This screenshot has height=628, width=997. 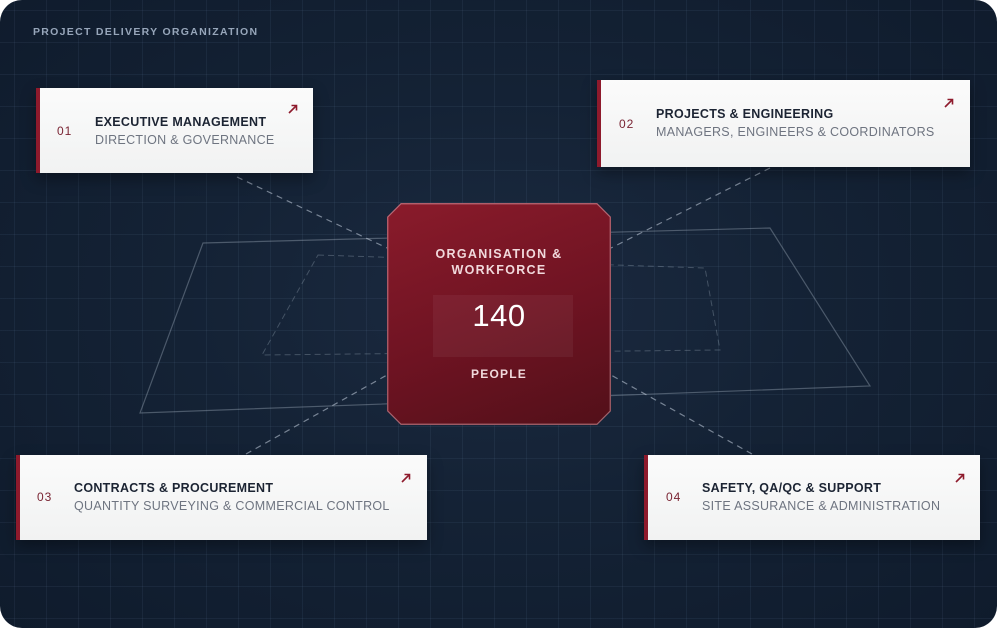 I want to click on hub-unit: PEOPLE, so click(x=499, y=374).